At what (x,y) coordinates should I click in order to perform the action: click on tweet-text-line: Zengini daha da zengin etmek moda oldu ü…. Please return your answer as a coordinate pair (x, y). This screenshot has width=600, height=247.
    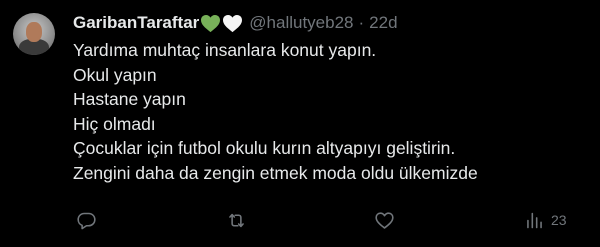
    Looking at the image, I should click on (275, 172).